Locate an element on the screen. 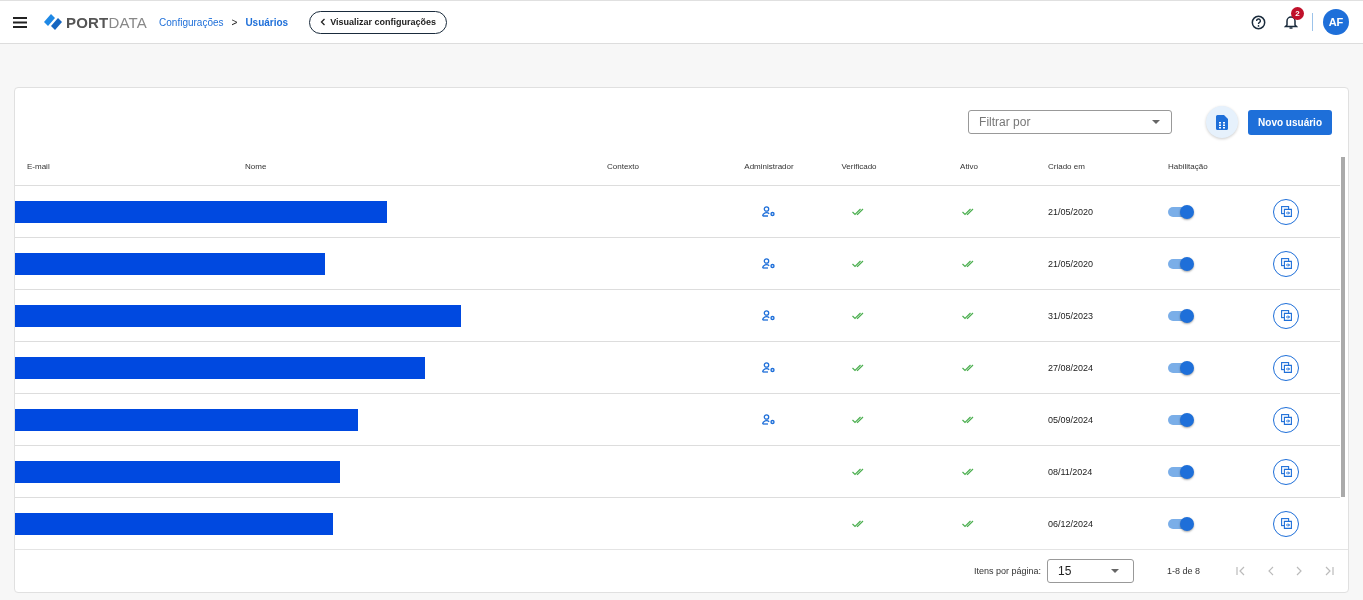 This screenshot has height=600, width=1363. export-button is located at coordinates (1222, 122).